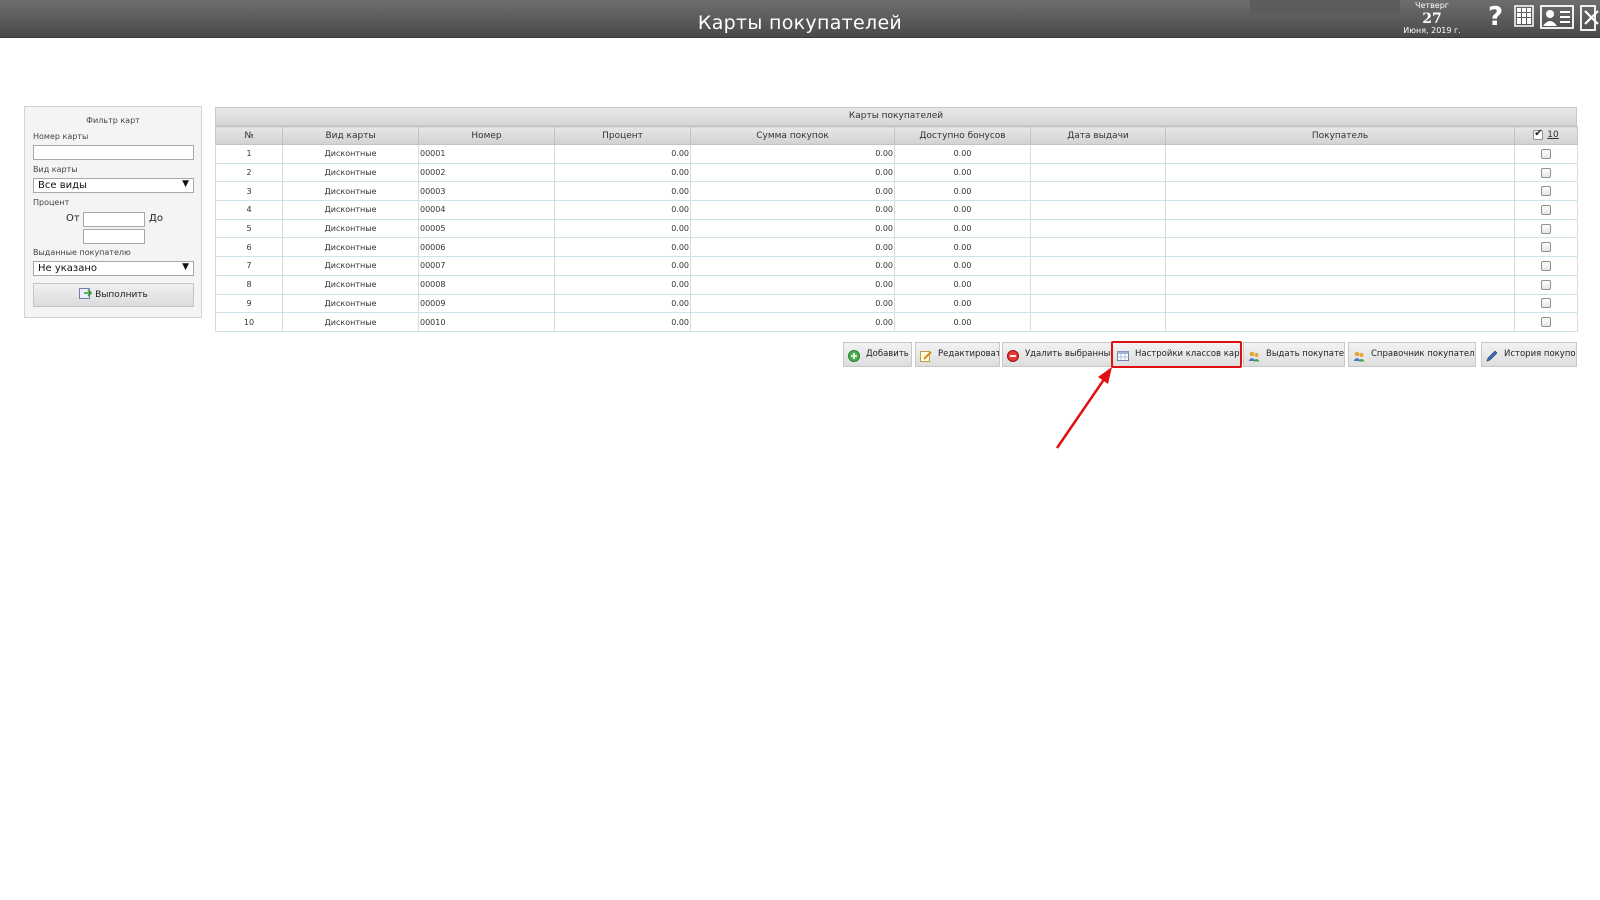 Image resolution: width=1600 pixels, height=900 pixels. I want to click on pencil-icon, so click(1492, 355).